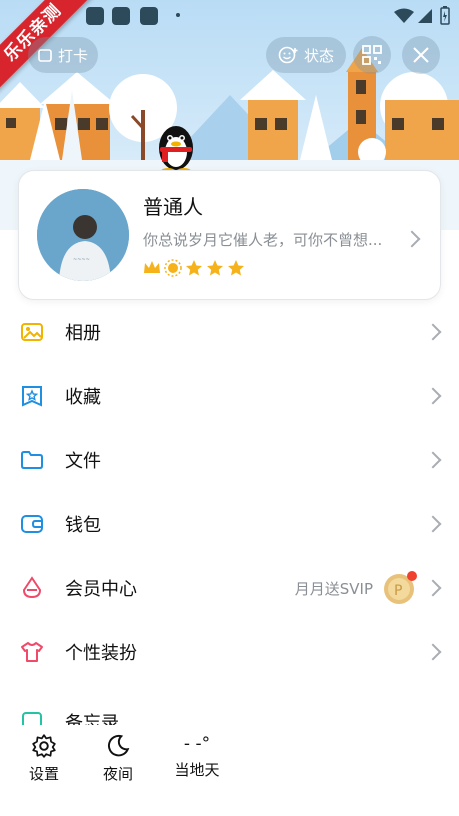 The height and width of the screenshot is (816, 459). Describe the element at coordinates (44, 746) in the screenshot. I see `gear-icon` at that location.